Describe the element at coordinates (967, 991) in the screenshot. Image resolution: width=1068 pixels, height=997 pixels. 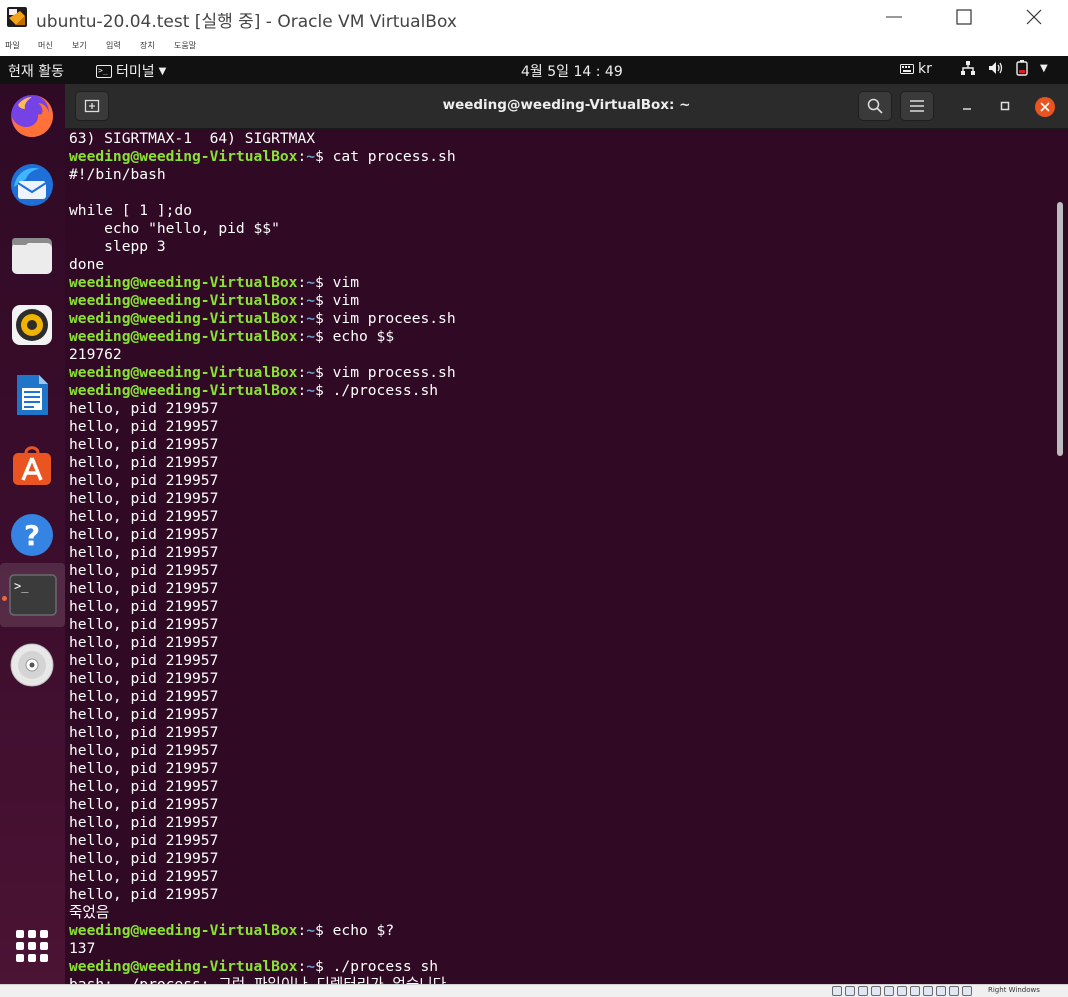
I see `keyboard-capture-icon` at that location.